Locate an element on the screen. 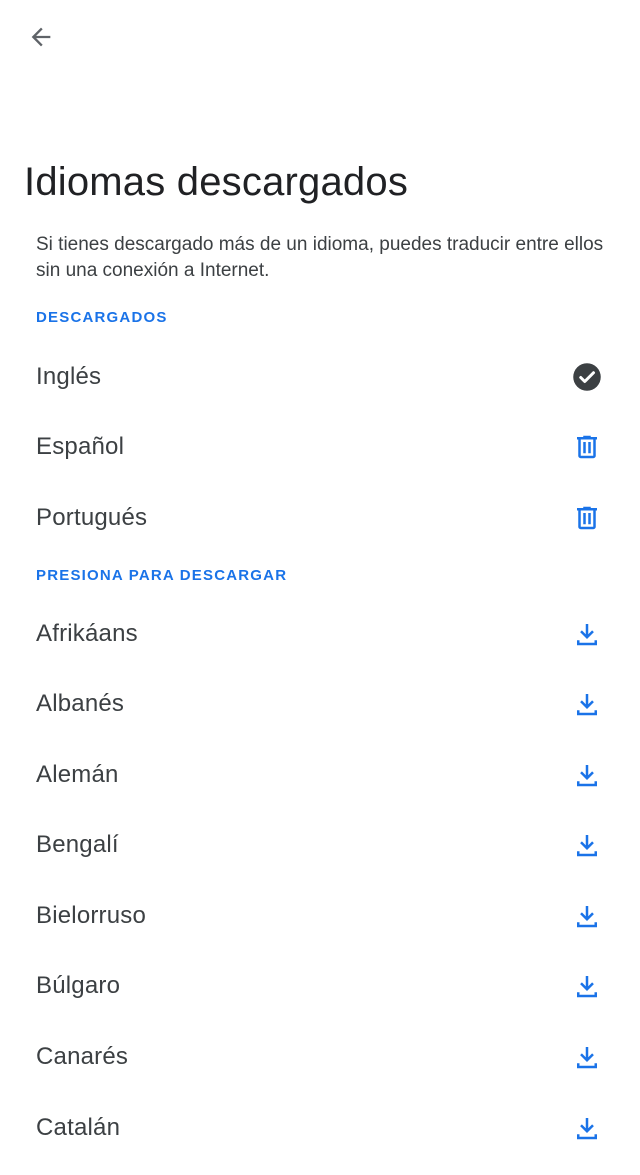 The height and width of the screenshot is (1175, 640). language-row-afrikaans: Afrikáans is located at coordinates (320, 634).